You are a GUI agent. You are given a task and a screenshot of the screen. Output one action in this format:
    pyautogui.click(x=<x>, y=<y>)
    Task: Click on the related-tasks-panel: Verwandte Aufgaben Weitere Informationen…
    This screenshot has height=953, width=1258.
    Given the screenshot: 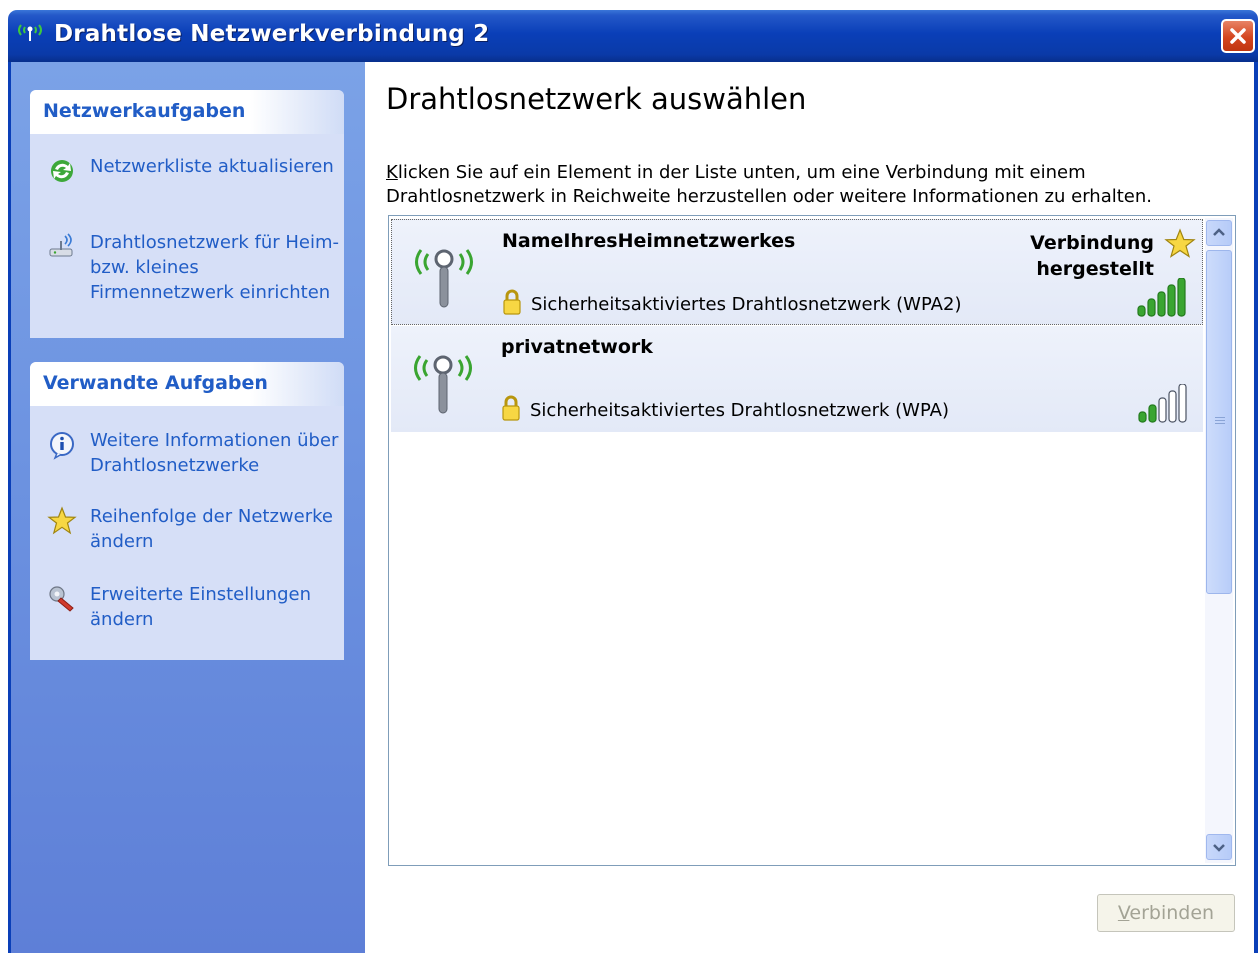 What is the action you would take?
    pyautogui.click(x=187, y=511)
    